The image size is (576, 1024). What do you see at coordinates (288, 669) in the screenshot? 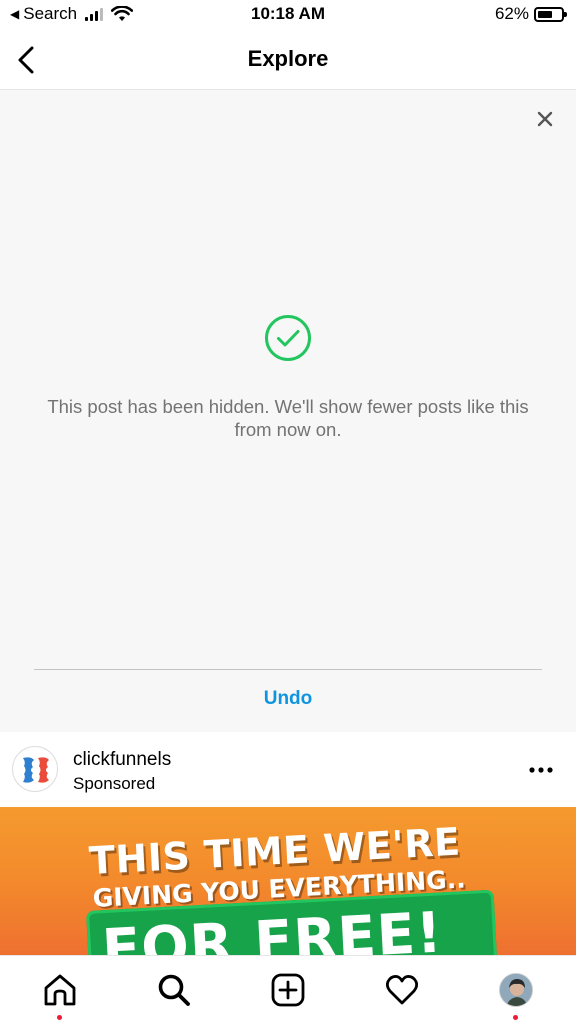
I see `divider` at bounding box center [288, 669].